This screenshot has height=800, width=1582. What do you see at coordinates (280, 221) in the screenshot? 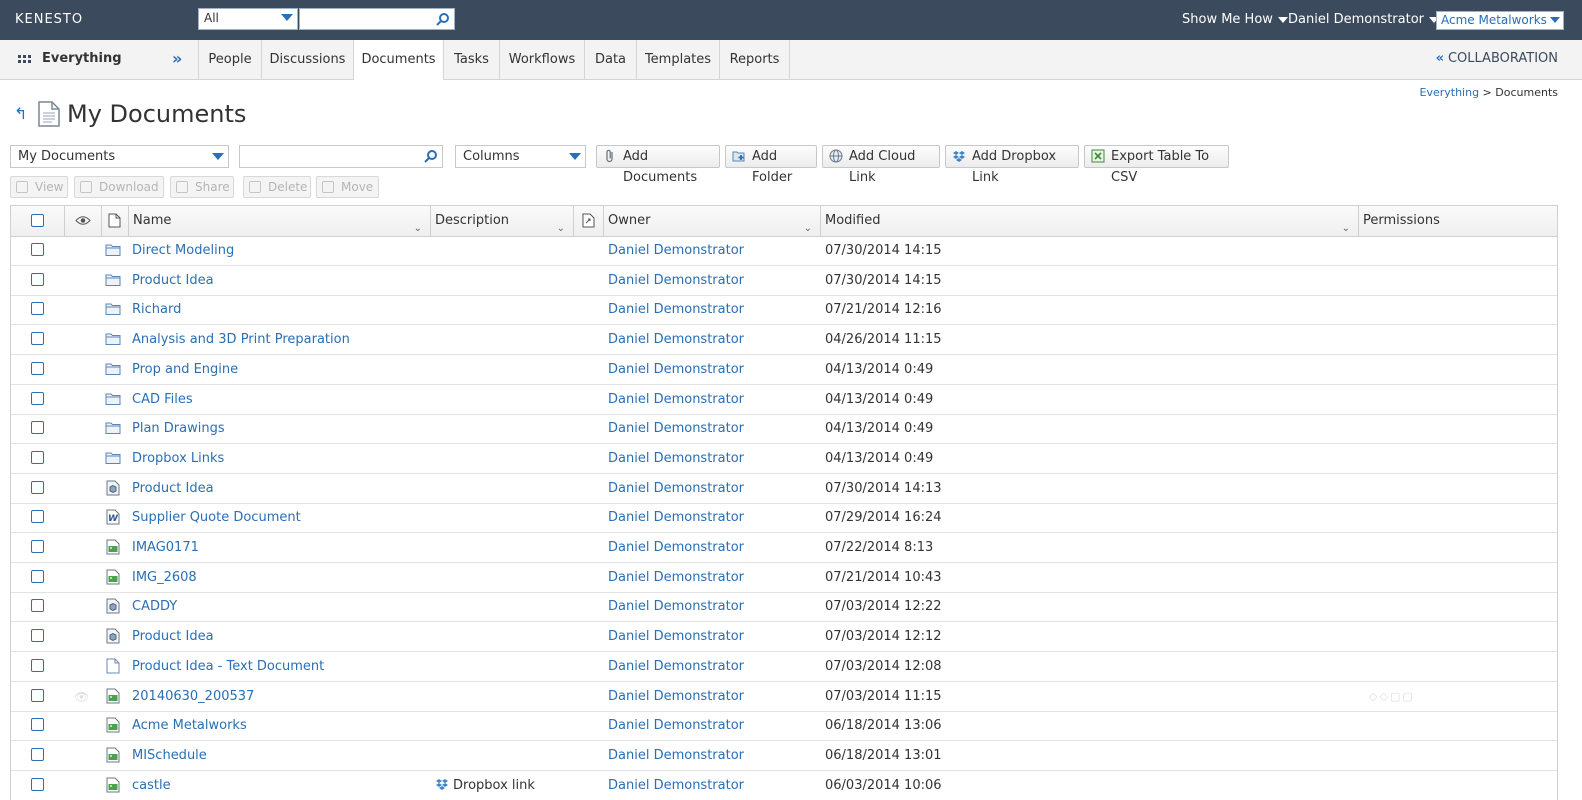
I see `name-column-header: Name ⌄` at bounding box center [280, 221].